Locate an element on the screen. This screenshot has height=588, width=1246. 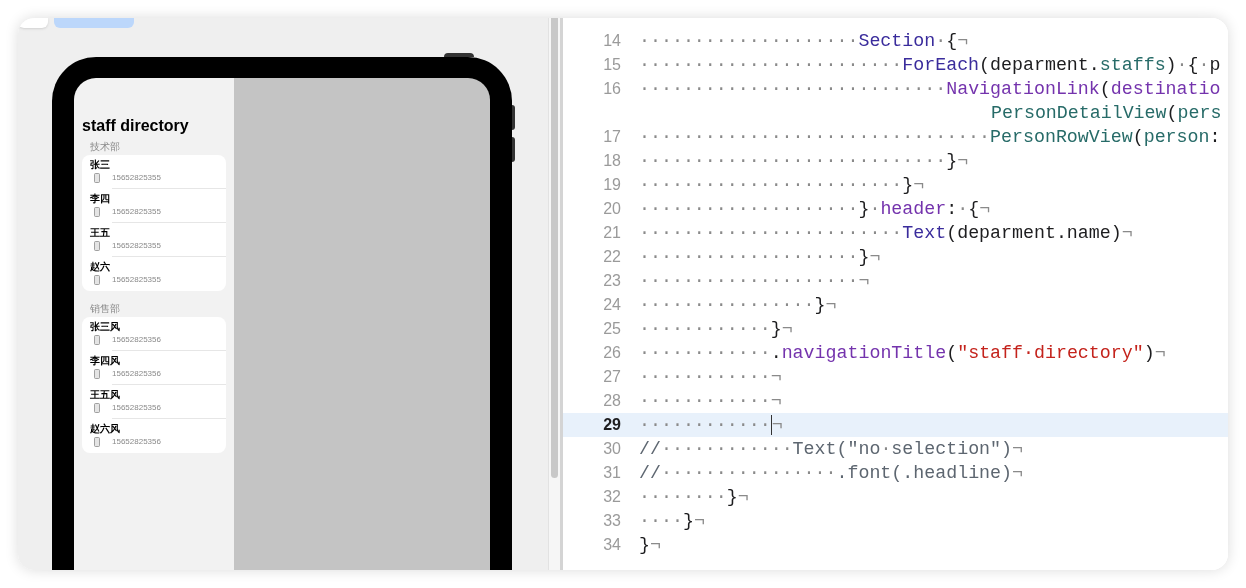
code-line: //················.font(.headline)¬ is located at coordinates (831, 473).